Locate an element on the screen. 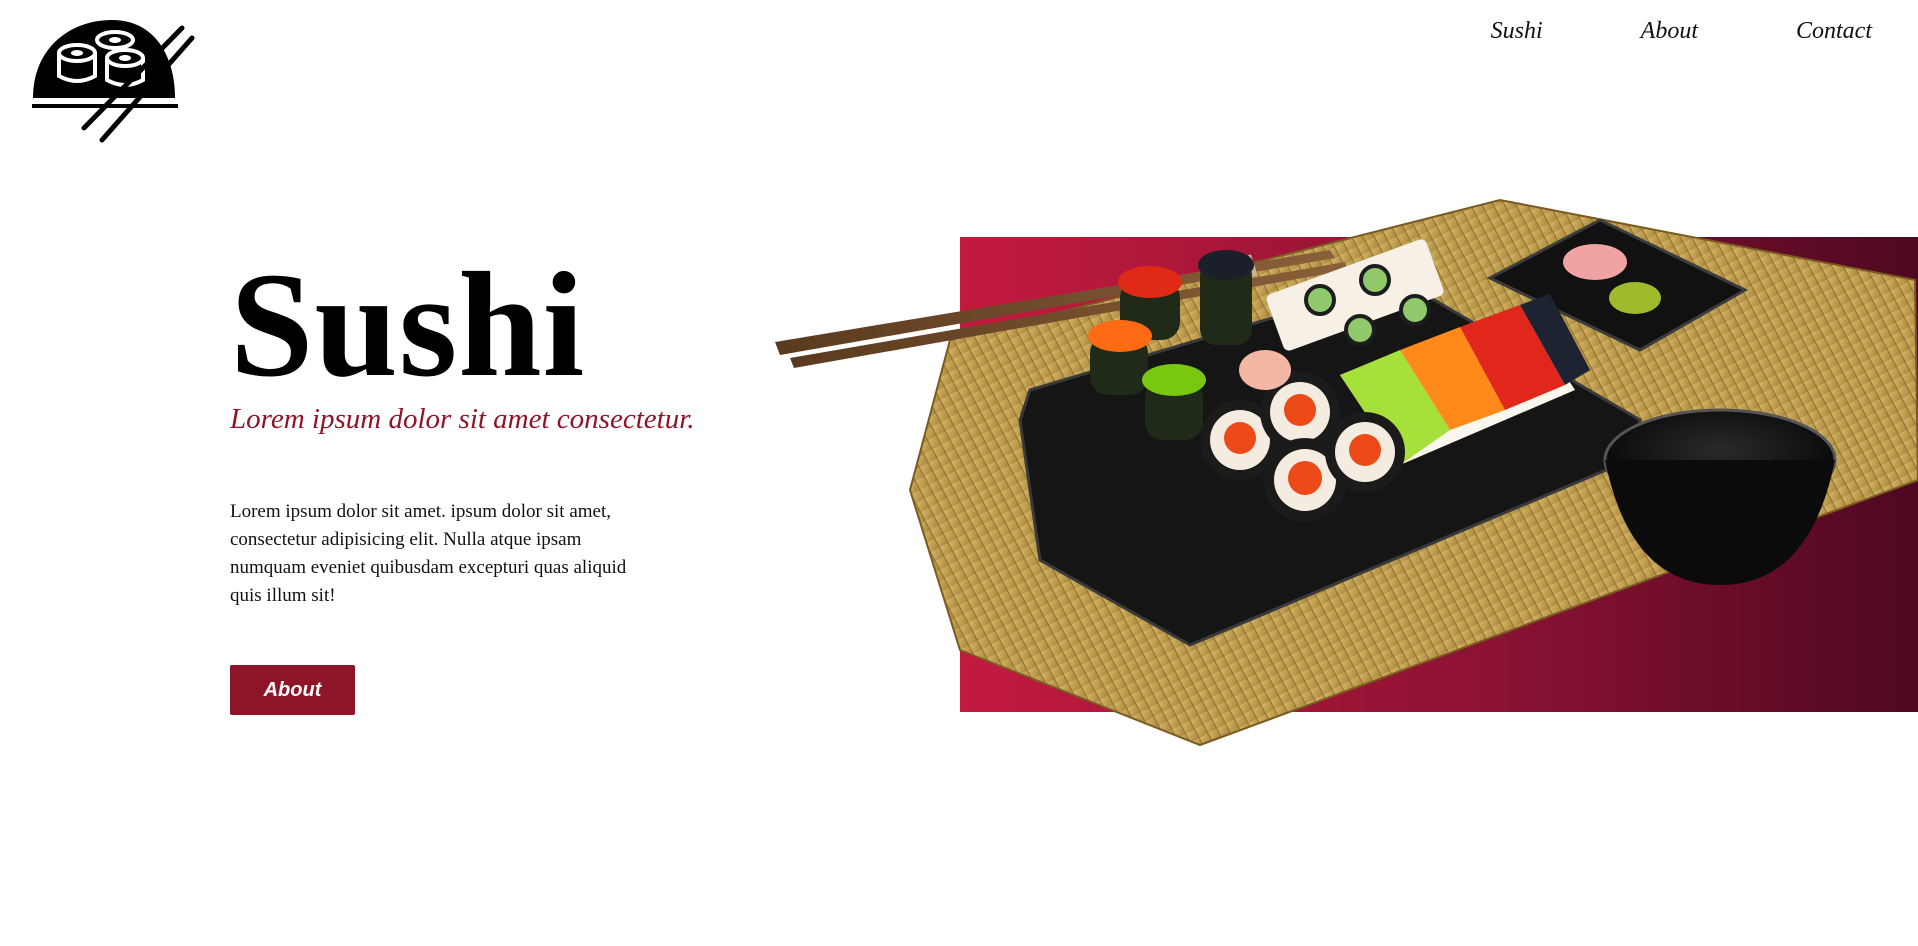 The height and width of the screenshot is (946, 1918). nav-sushi-link: Sushi is located at coordinates (1517, 31).